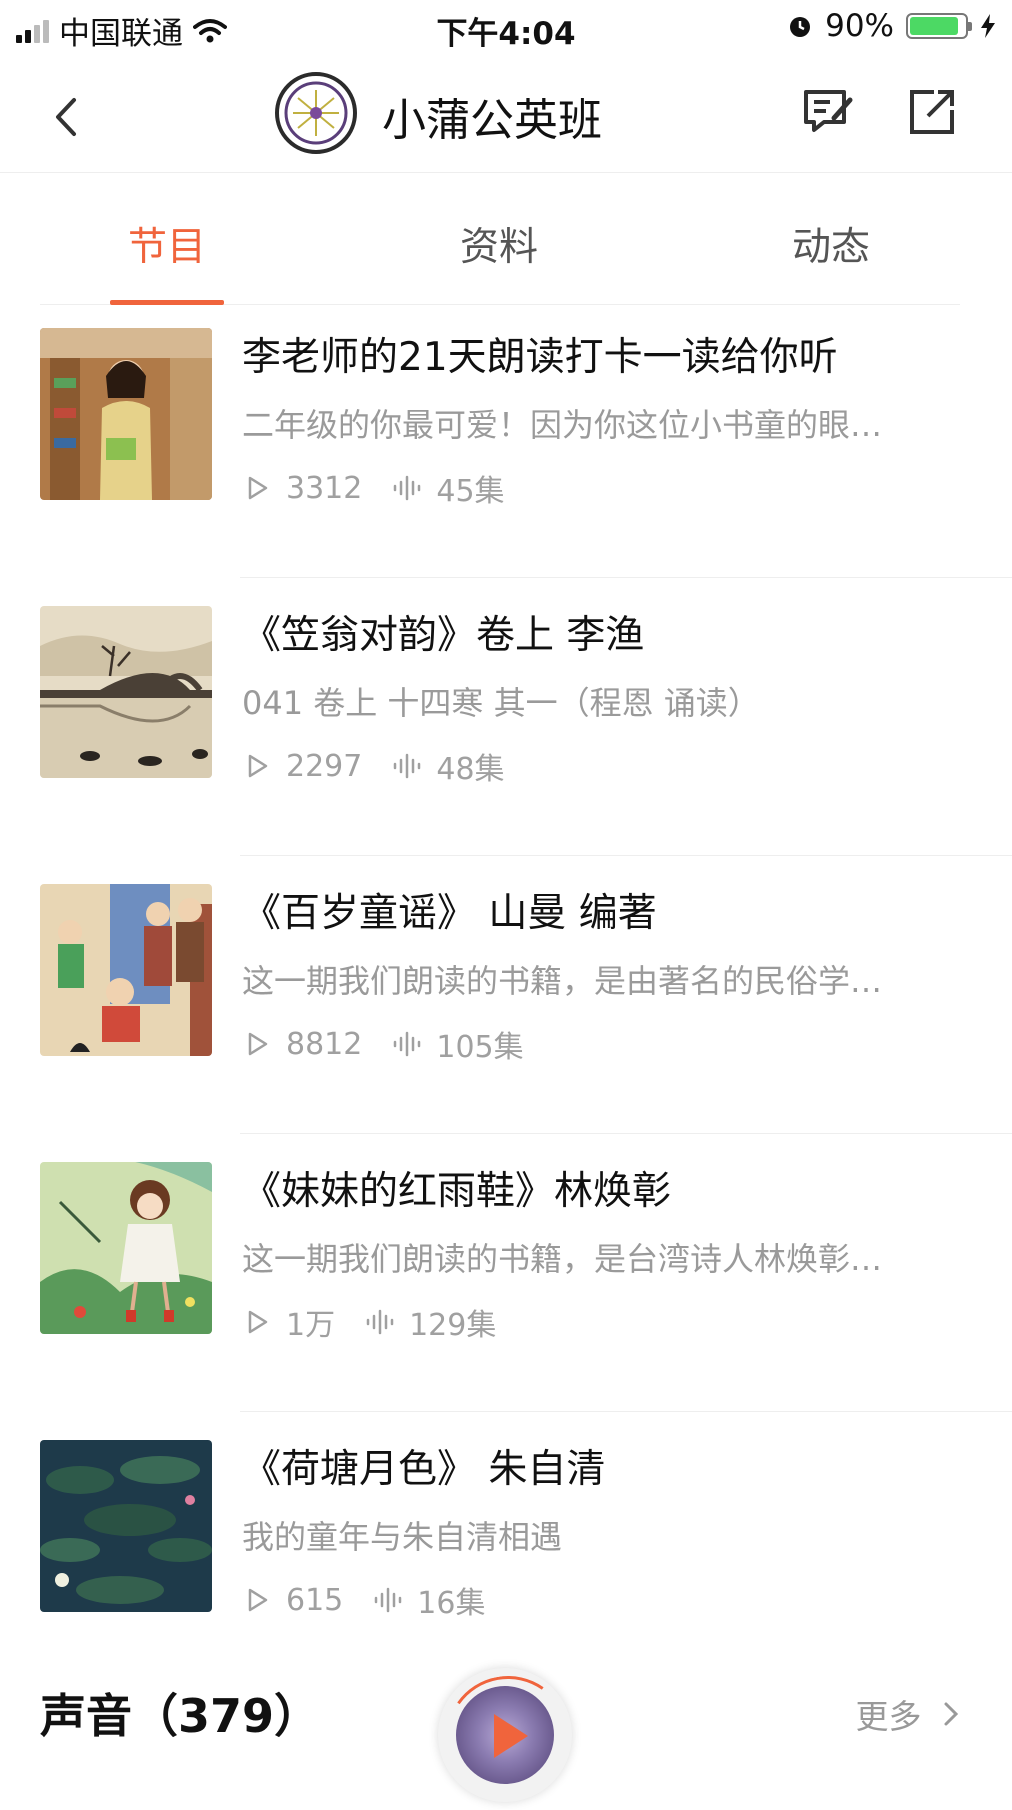 The image size is (1012, 1810). I want to click on battery-fill, so click(934, 26).